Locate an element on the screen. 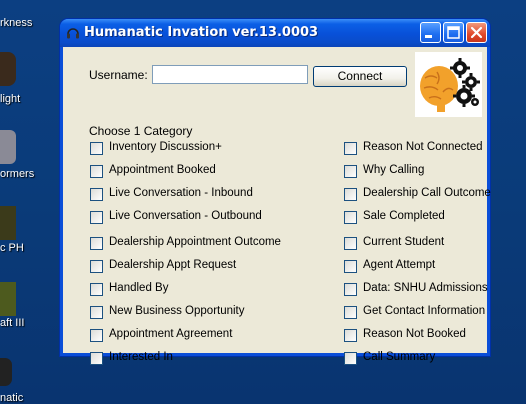 This screenshot has width=526, height=404. username-label: Username: is located at coordinates (118, 75).